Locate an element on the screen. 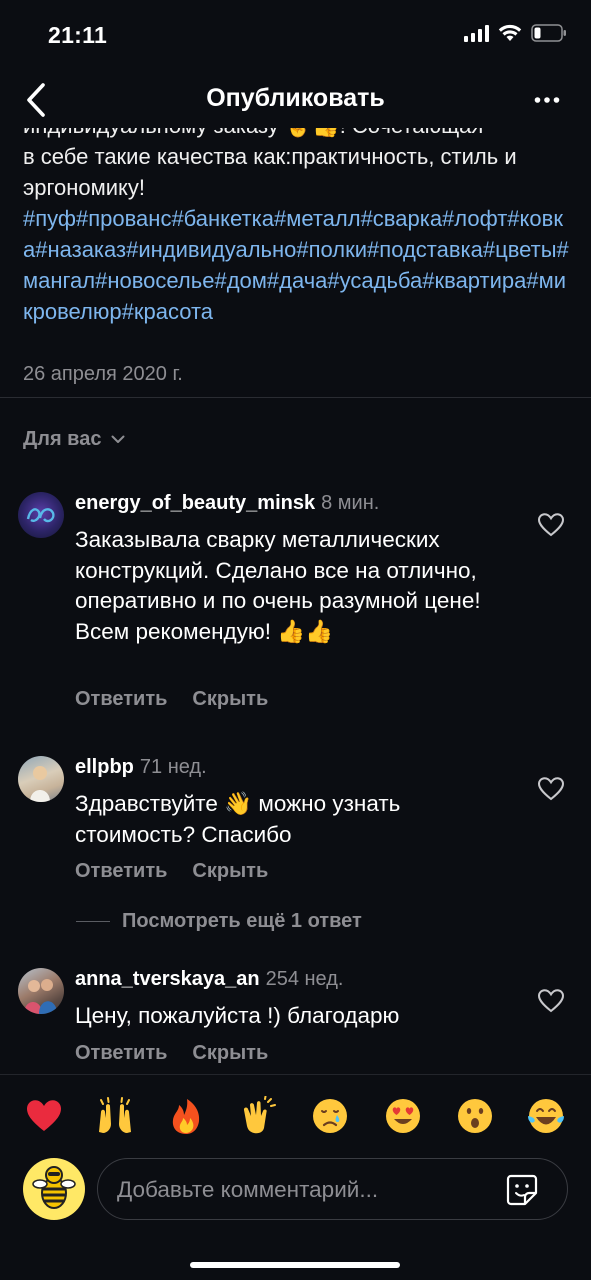 The width and height of the screenshot is (591, 1280). reaction-heart-eyes is located at coordinates (403, 1116).